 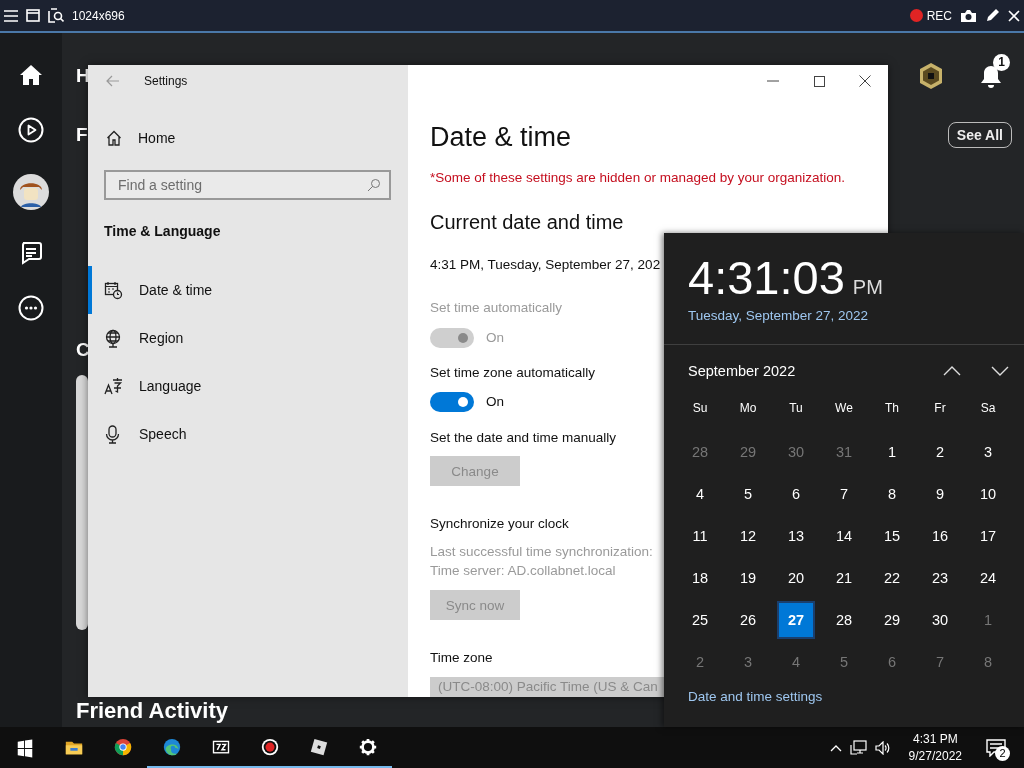 What do you see at coordinates (31, 253) in the screenshot?
I see `chat-icon` at bounding box center [31, 253].